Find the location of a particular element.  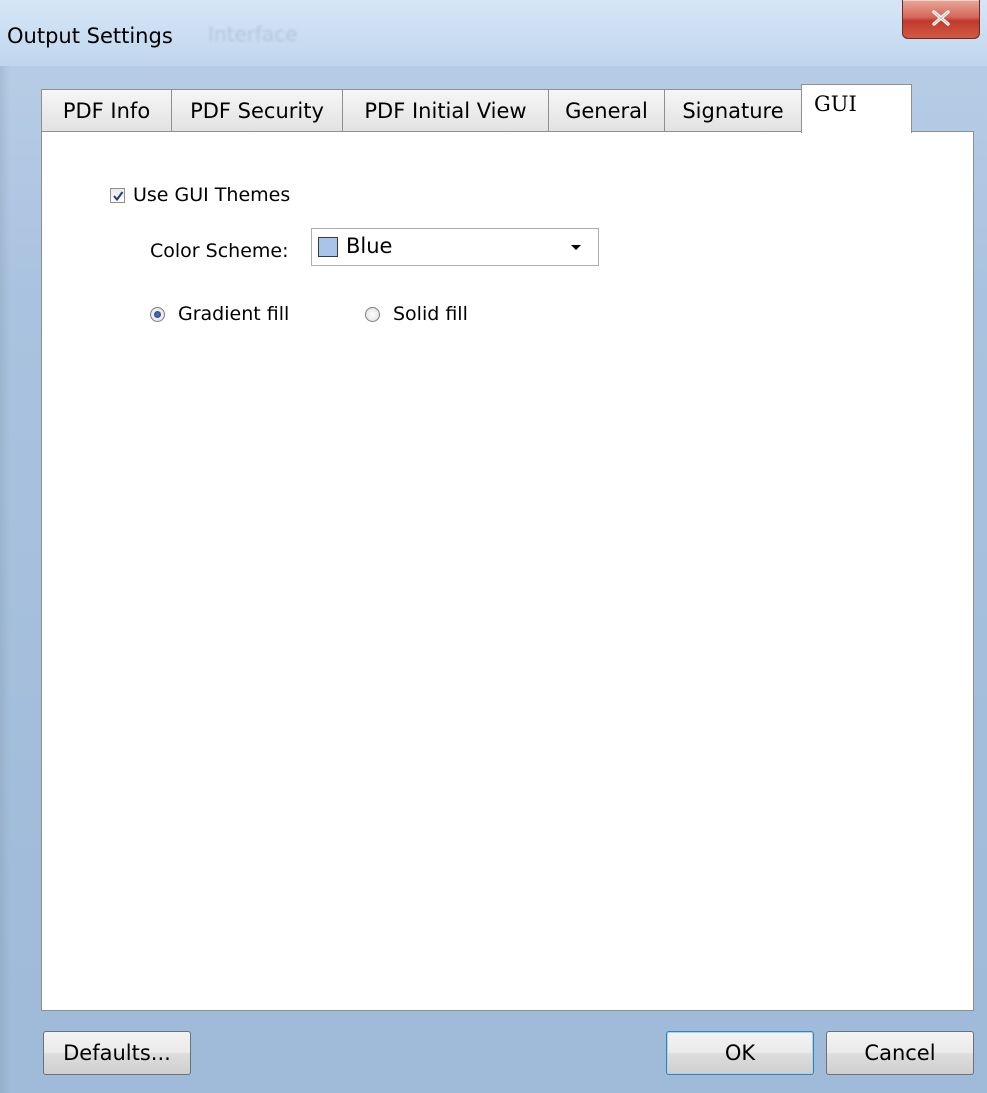

use-gui-themes-checkbox is located at coordinates (117, 195).